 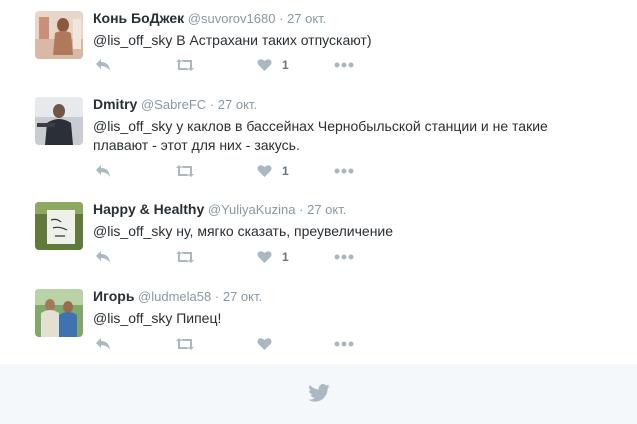 What do you see at coordinates (319, 395) in the screenshot?
I see `twitter-bird-icon` at bounding box center [319, 395].